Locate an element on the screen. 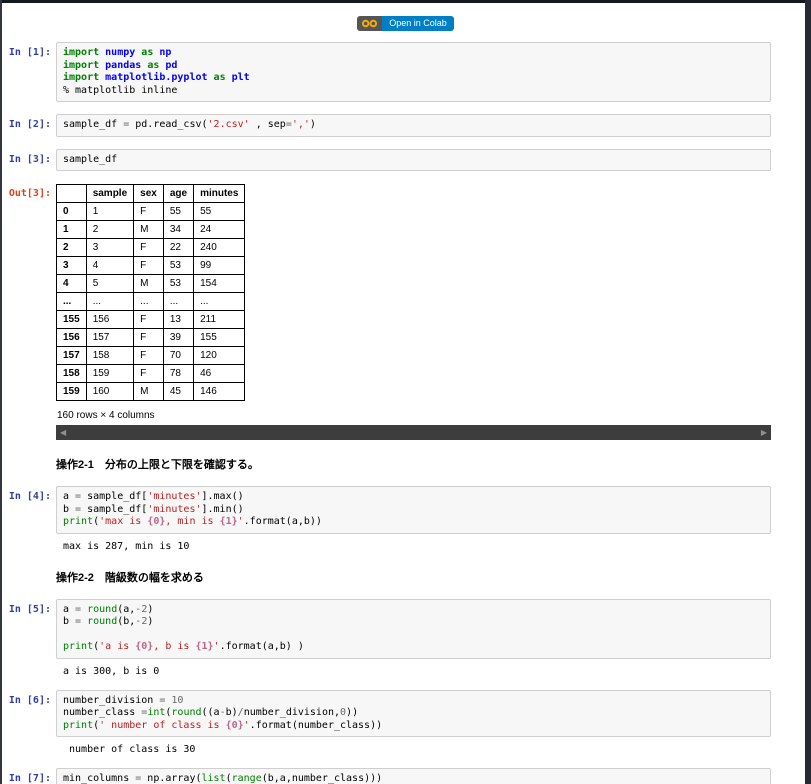 This screenshot has width=811, height=784. code-token: )) is located at coordinates (352, 712).